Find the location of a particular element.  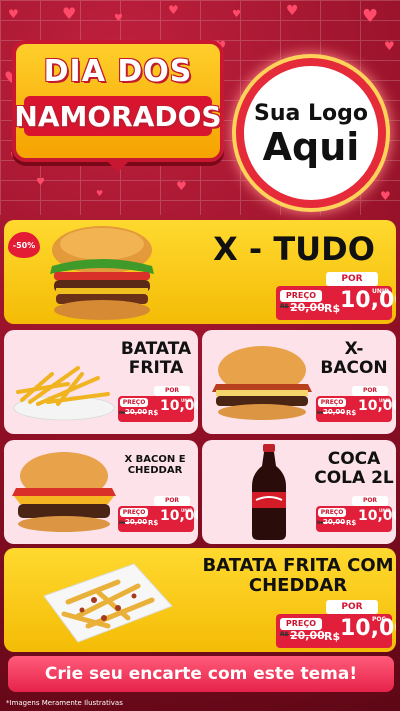

product-name: X-BACON is located at coordinates (354, 358).